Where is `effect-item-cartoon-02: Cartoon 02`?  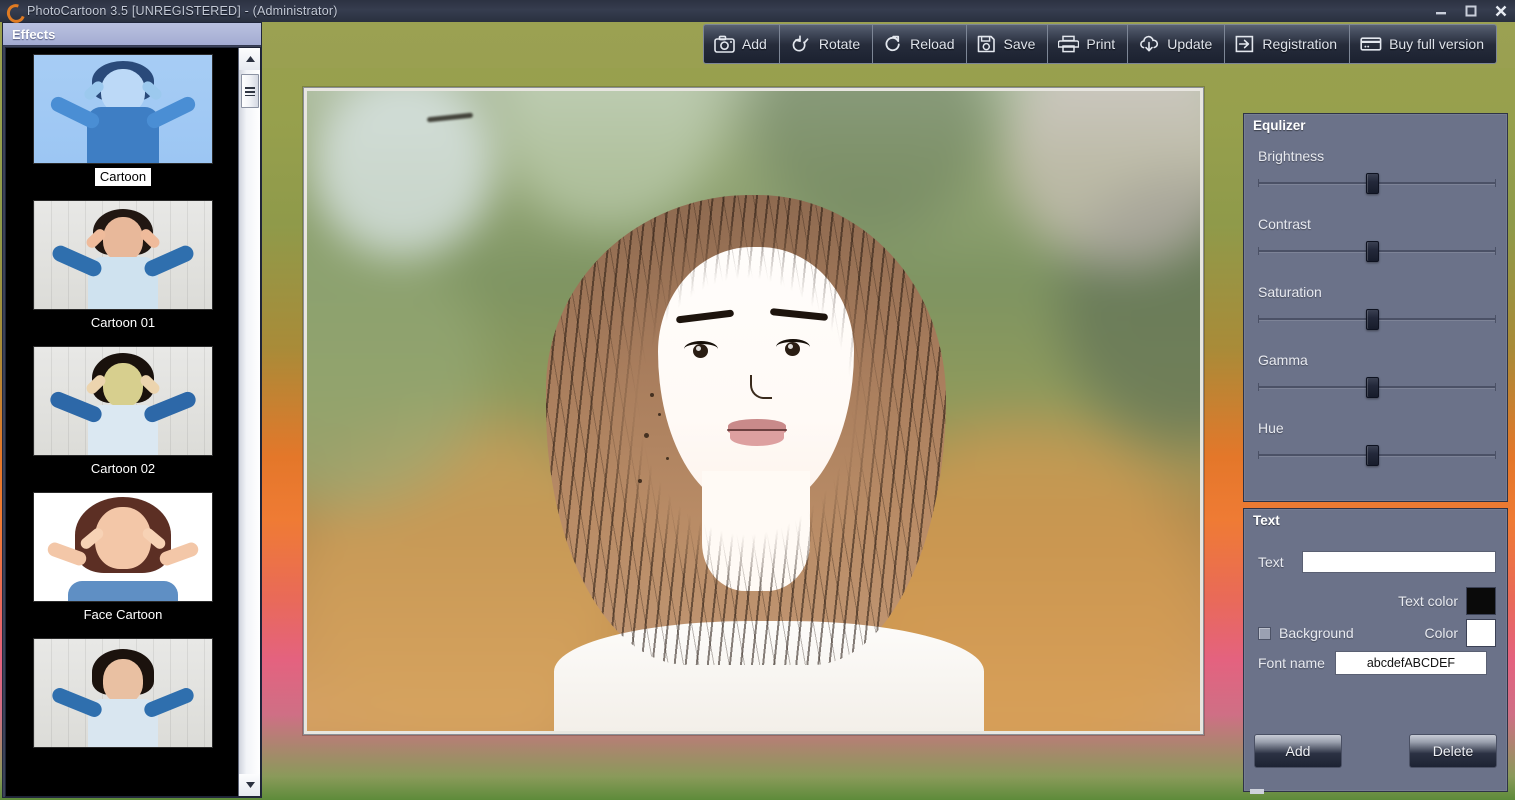
effect-item-cartoon-02: Cartoon 02 is located at coordinates (123, 413).